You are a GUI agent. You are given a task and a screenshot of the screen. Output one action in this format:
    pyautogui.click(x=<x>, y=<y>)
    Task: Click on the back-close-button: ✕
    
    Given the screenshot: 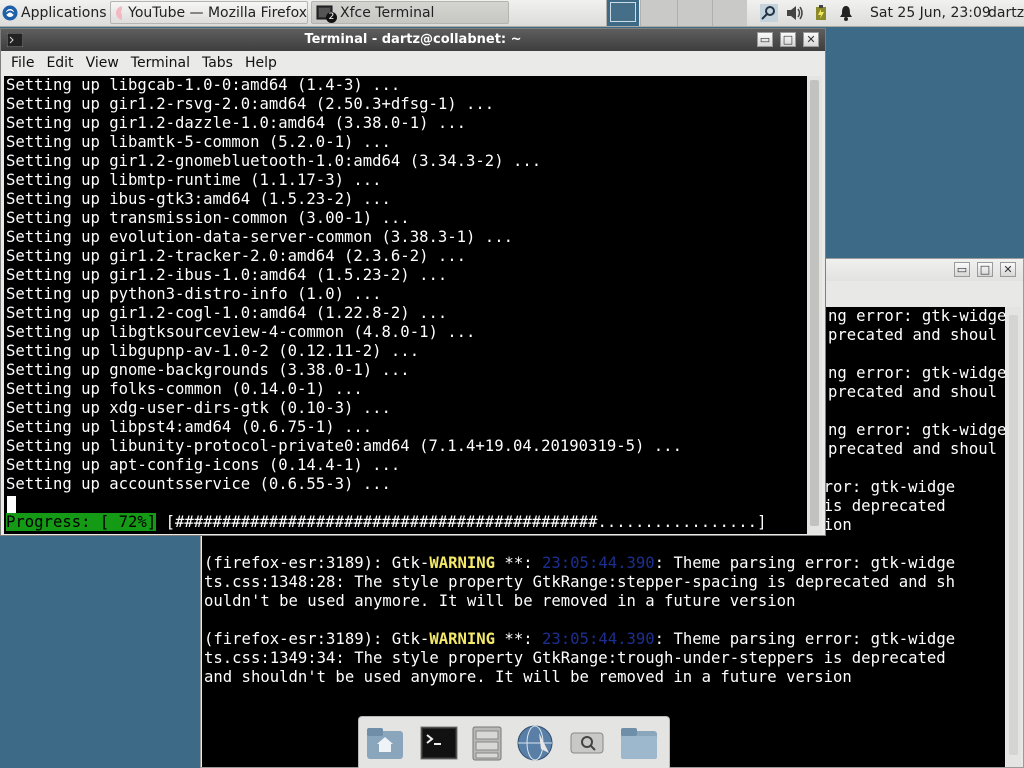 What is the action you would take?
    pyautogui.click(x=1008, y=269)
    